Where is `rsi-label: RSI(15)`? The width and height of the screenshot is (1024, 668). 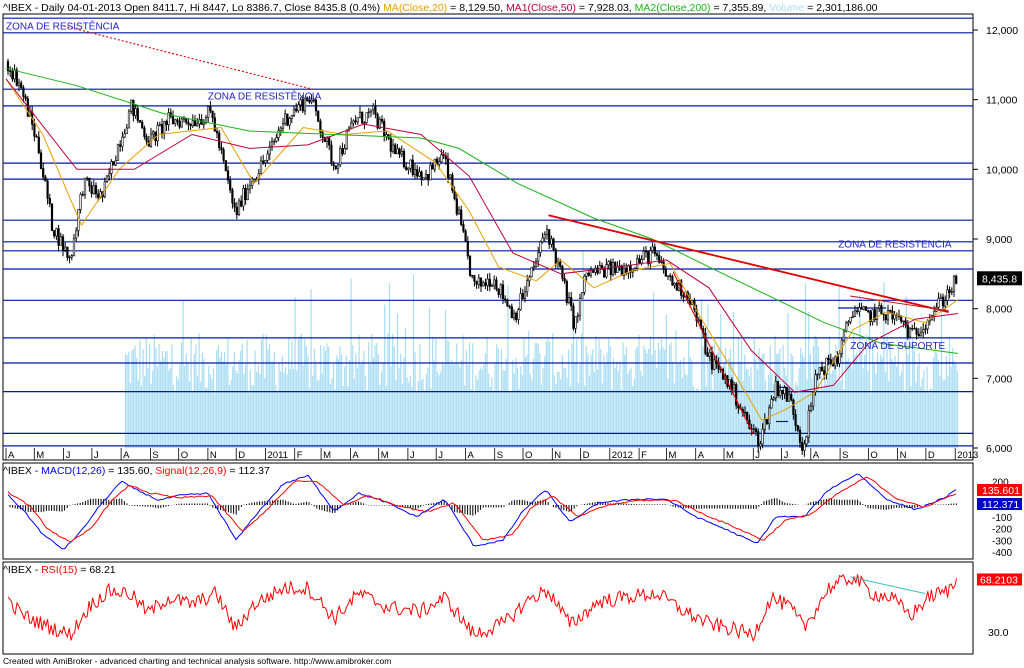 rsi-label: RSI(15) is located at coordinates (59, 570).